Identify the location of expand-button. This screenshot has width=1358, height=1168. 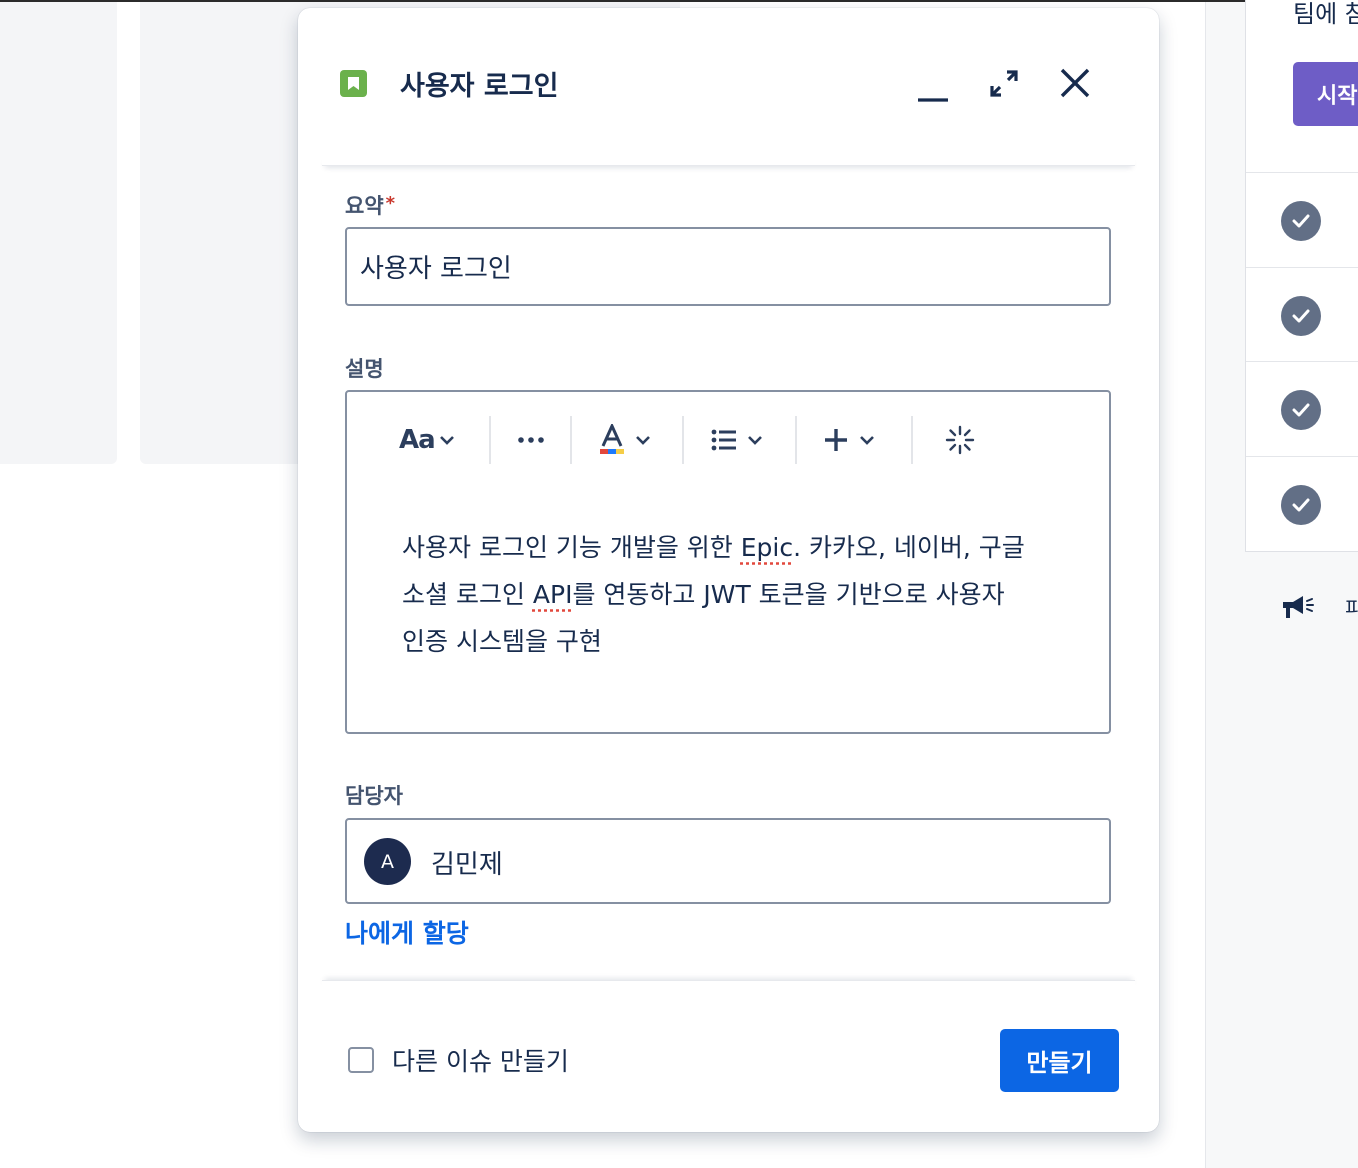
(1004, 83).